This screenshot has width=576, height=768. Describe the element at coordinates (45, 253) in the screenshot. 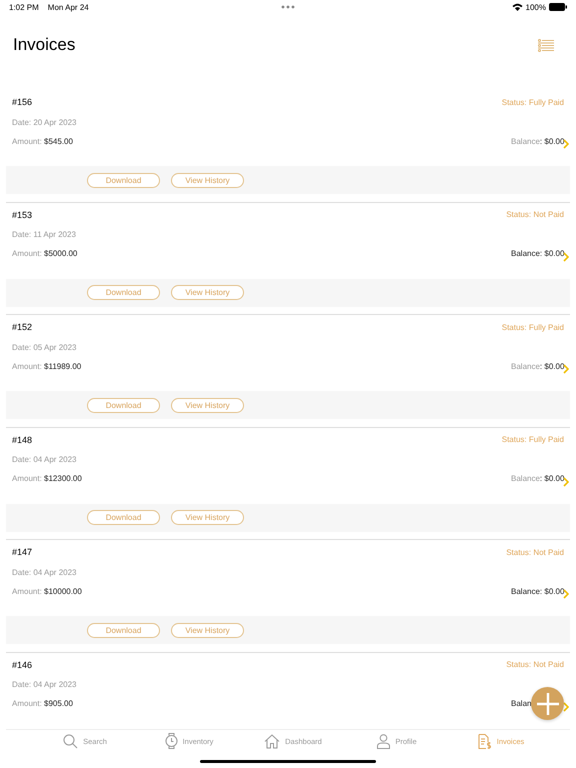

I see `invoice-amount: Amount: $5000.00` at that location.